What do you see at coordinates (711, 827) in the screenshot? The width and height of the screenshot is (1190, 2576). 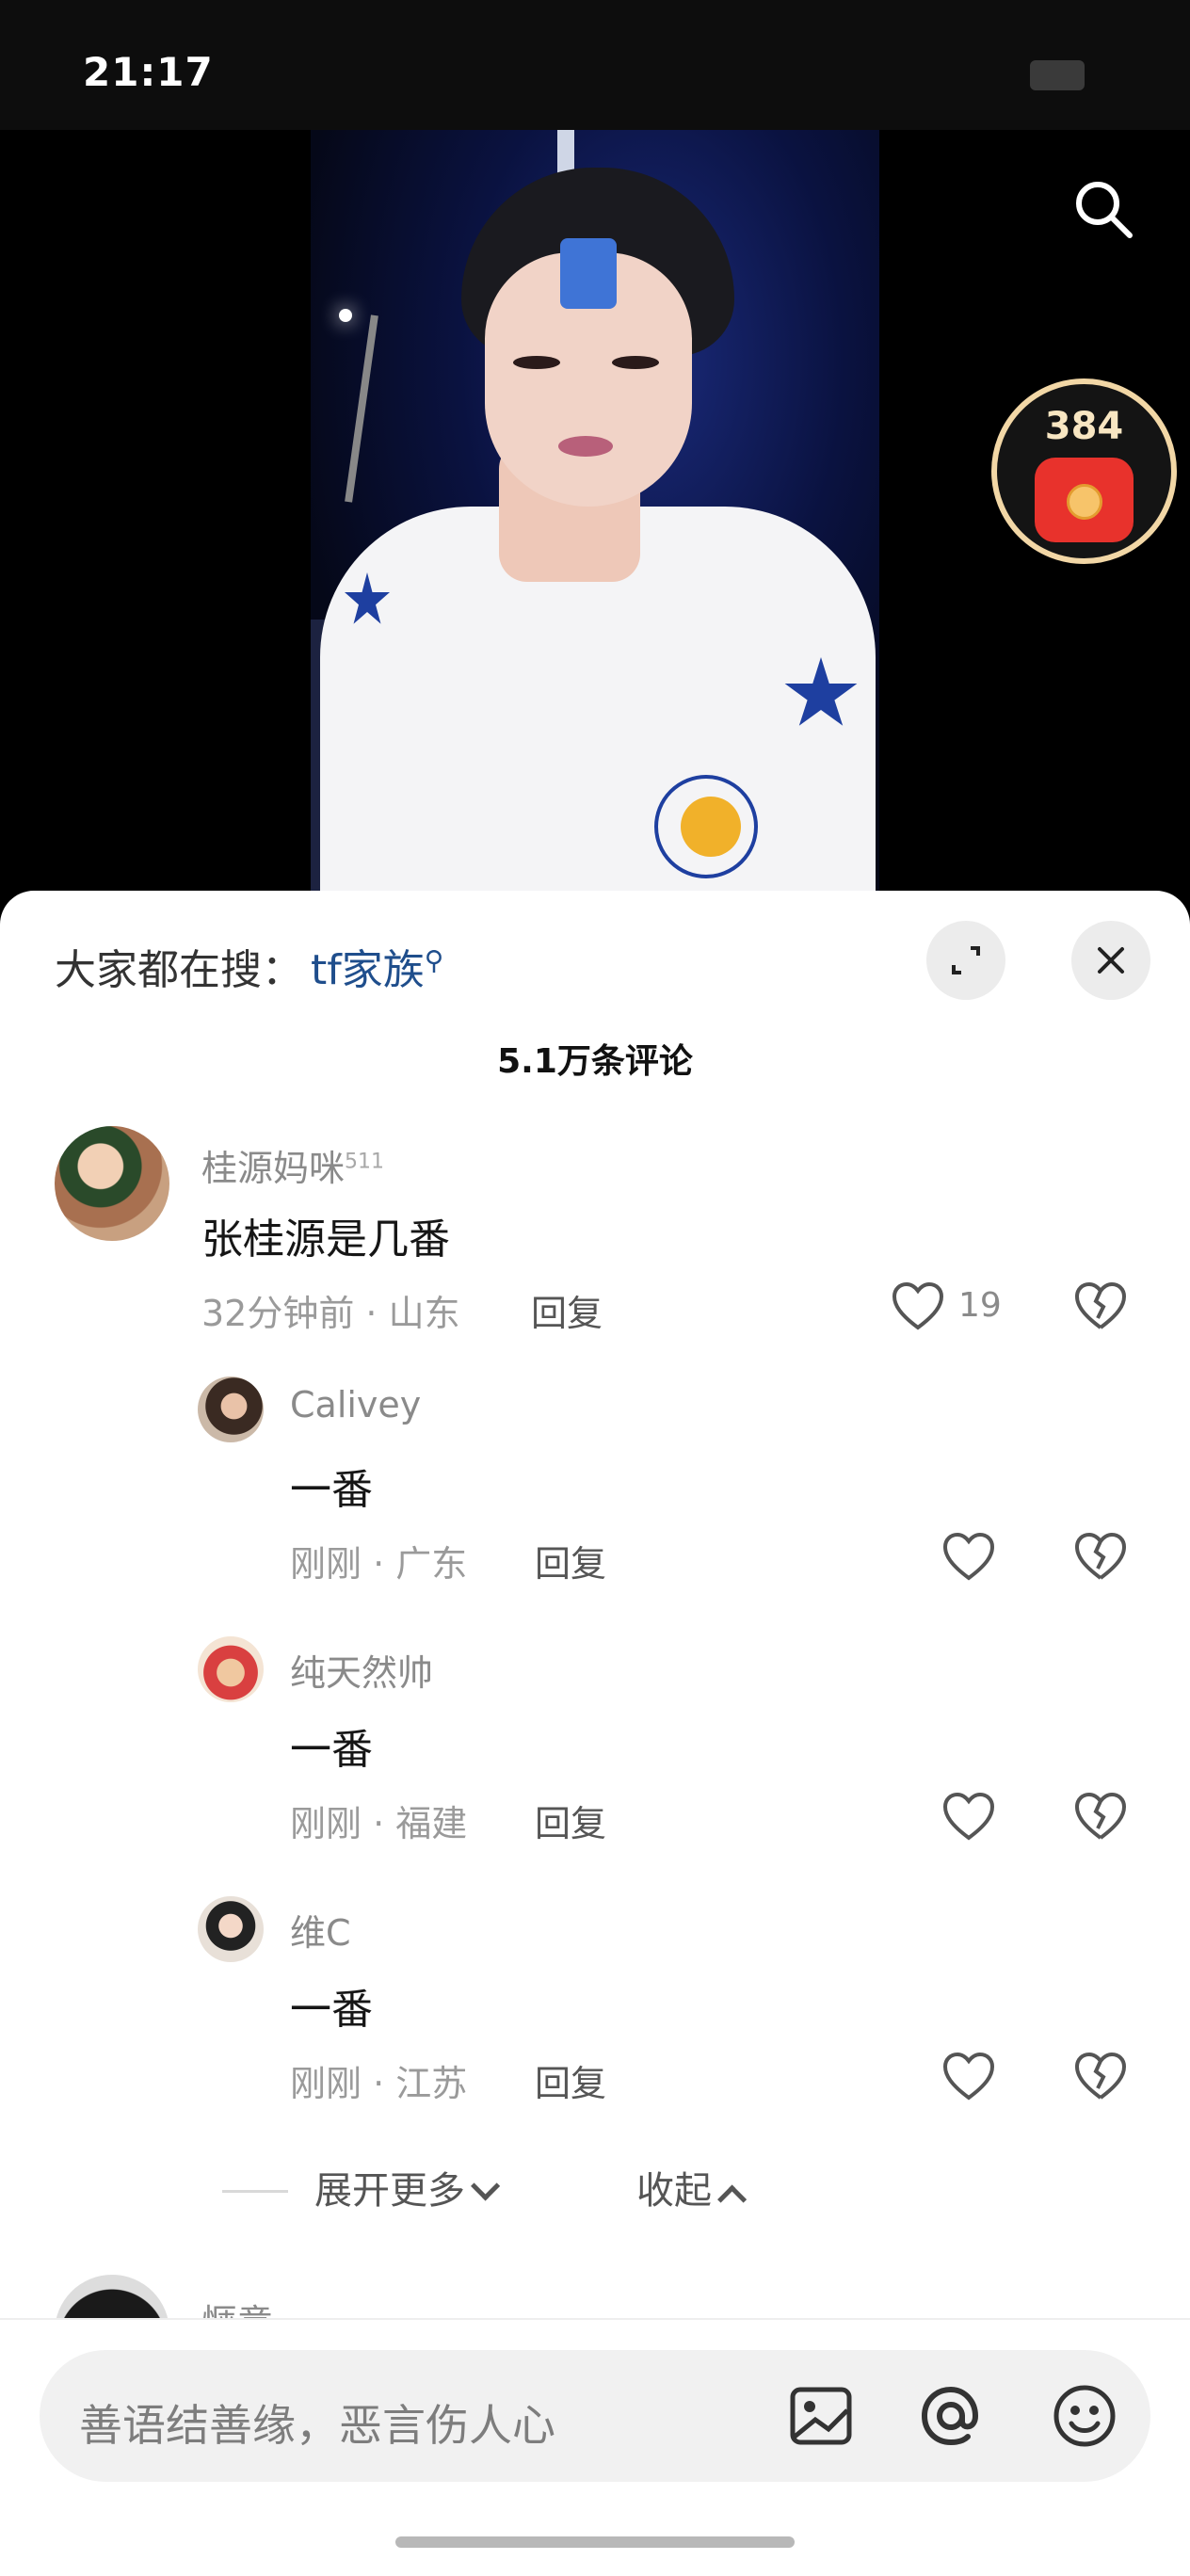 I see `basketball-logo` at bounding box center [711, 827].